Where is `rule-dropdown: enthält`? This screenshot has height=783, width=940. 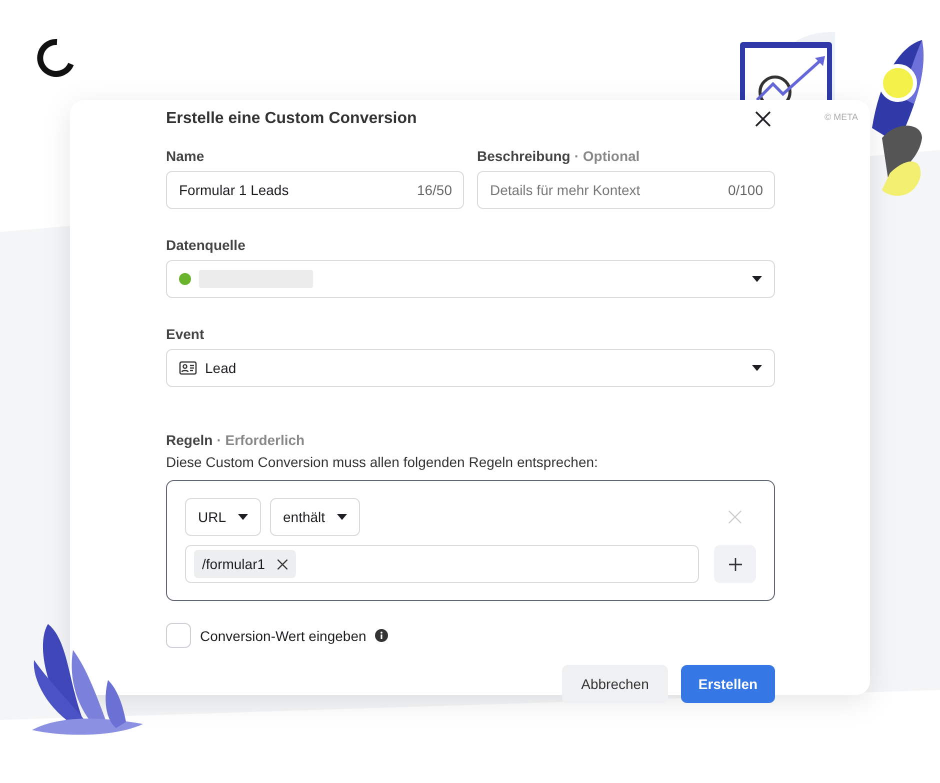
rule-dropdown: enthält is located at coordinates (315, 517).